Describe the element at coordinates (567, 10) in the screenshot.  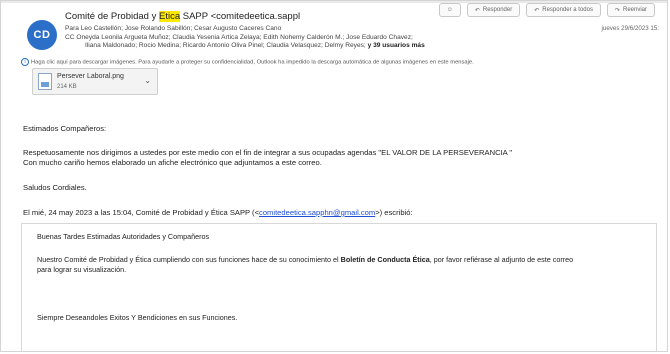
I see `reply-all-label: Responder a todos` at that location.